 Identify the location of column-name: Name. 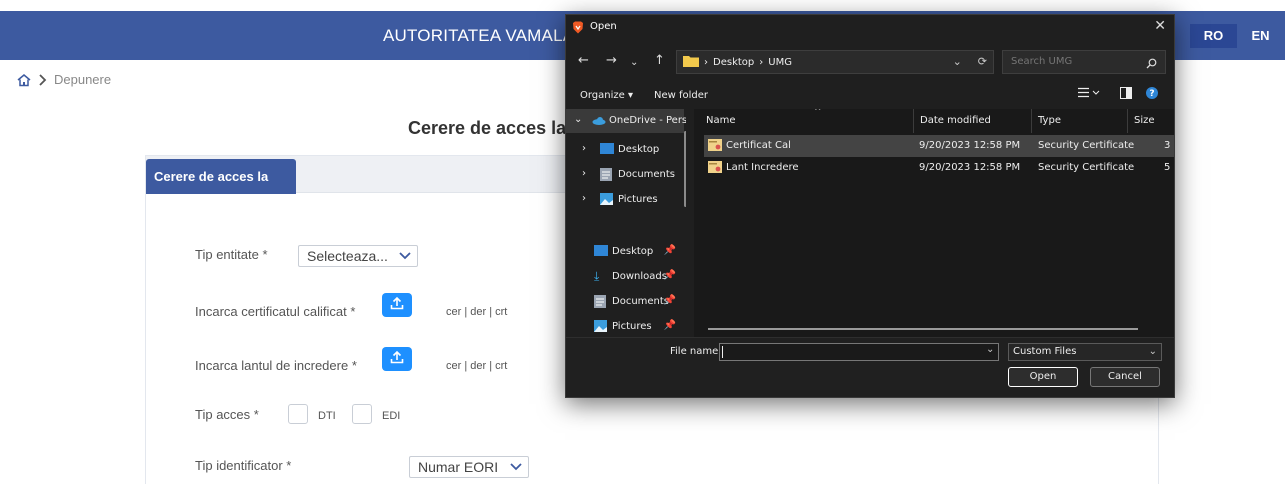
(721, 121).